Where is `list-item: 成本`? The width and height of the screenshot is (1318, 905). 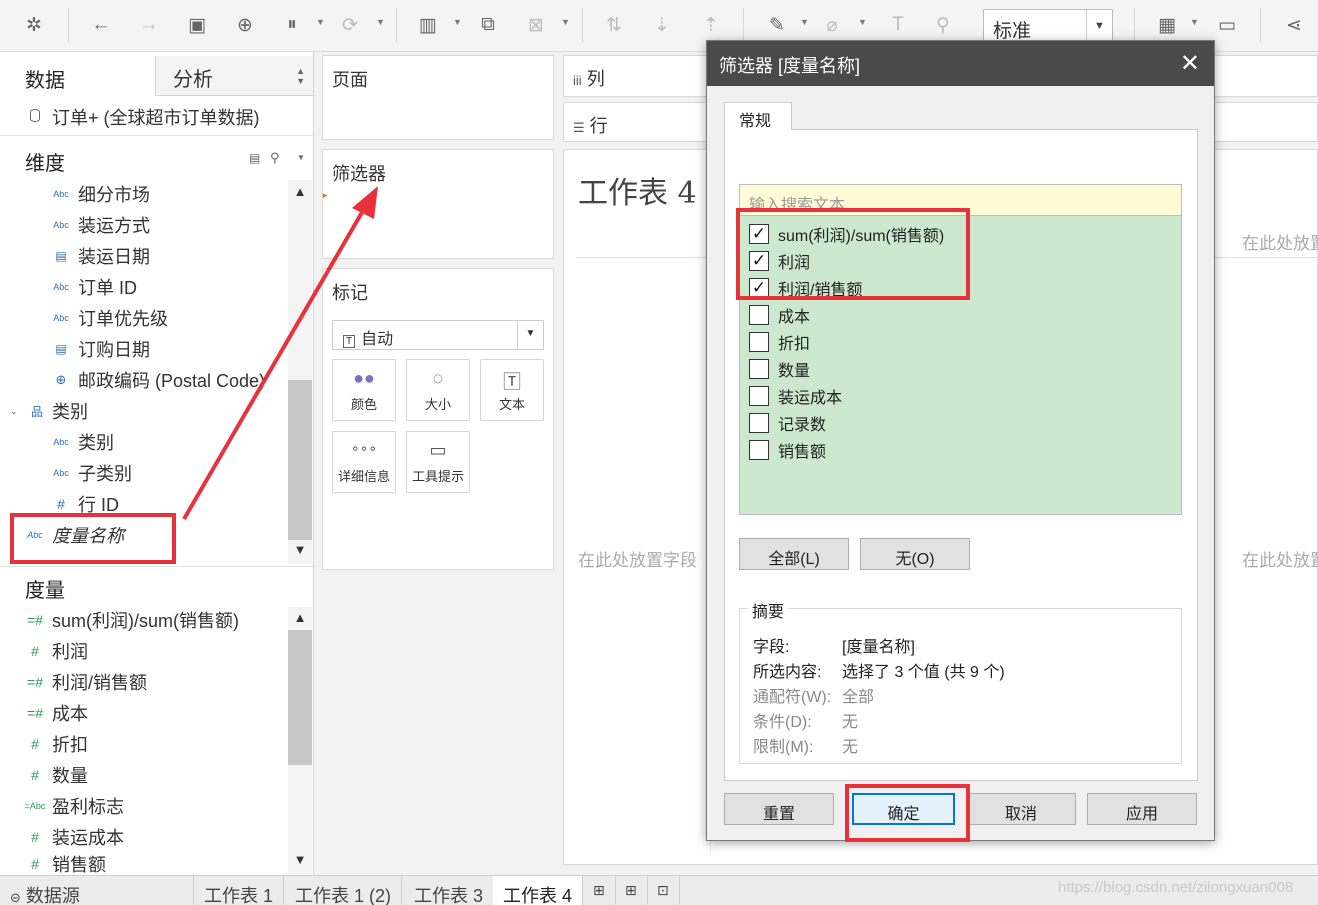
list-item: 成本 is located at coordinates (779, 315).